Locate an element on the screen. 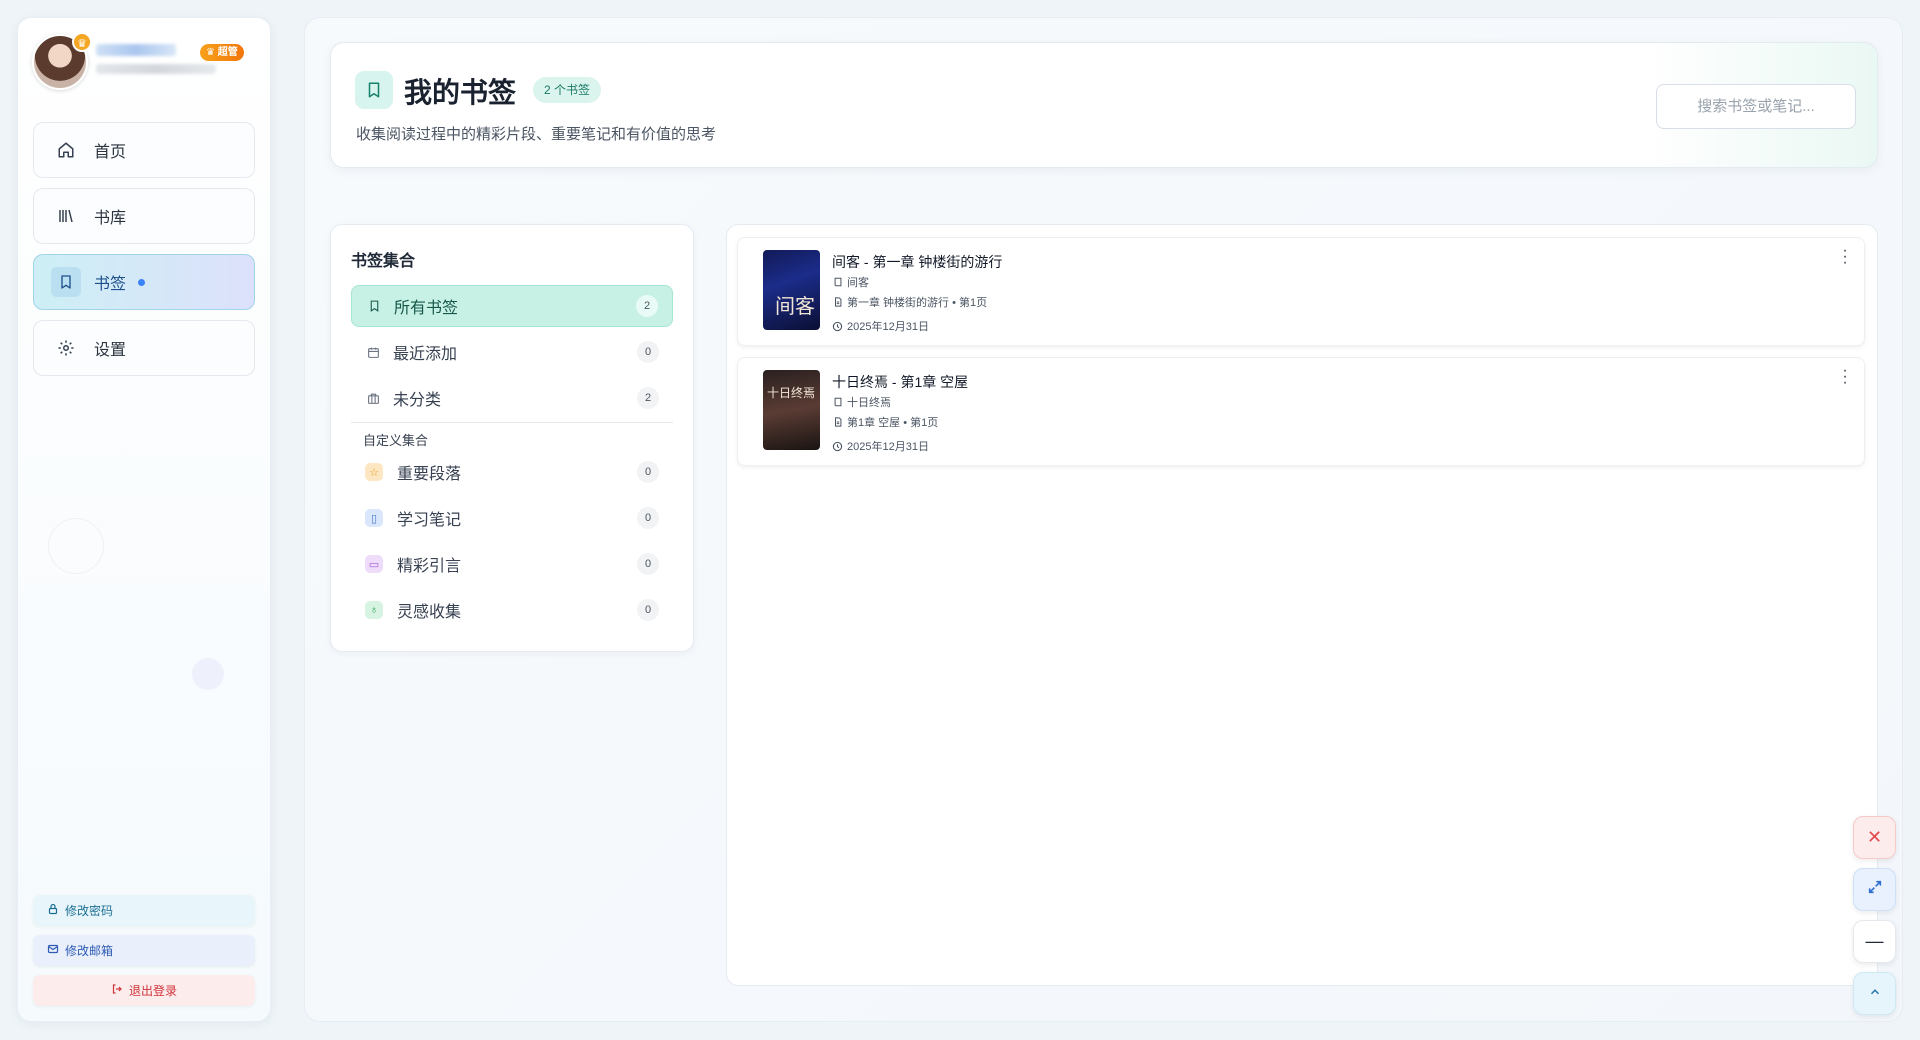 The height and width of the screenshot is (1040, 1920). nav-bookmarks-label: 书签 is located at coordinates (110, 284).